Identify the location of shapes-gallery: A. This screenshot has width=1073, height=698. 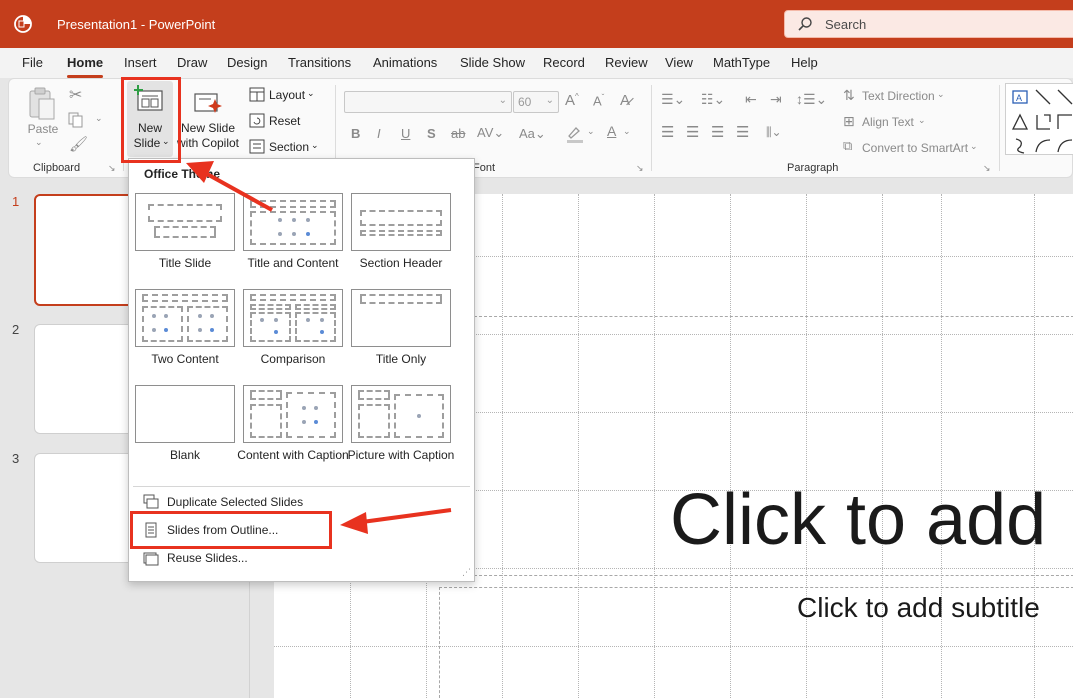
(1039, 119).